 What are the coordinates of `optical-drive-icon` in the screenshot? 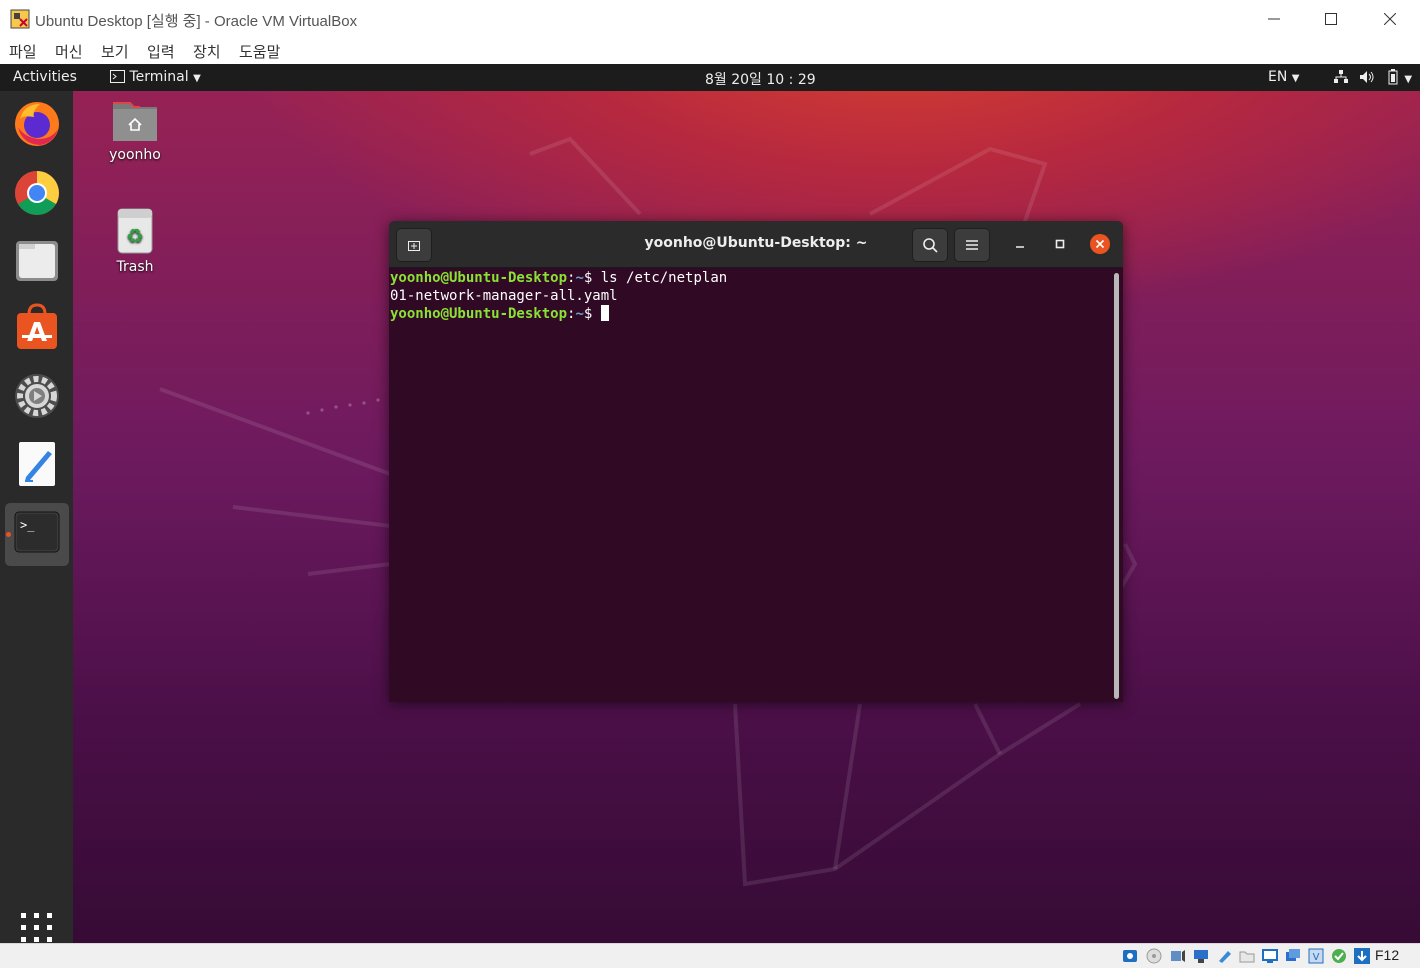 It's located at (1154, 956).